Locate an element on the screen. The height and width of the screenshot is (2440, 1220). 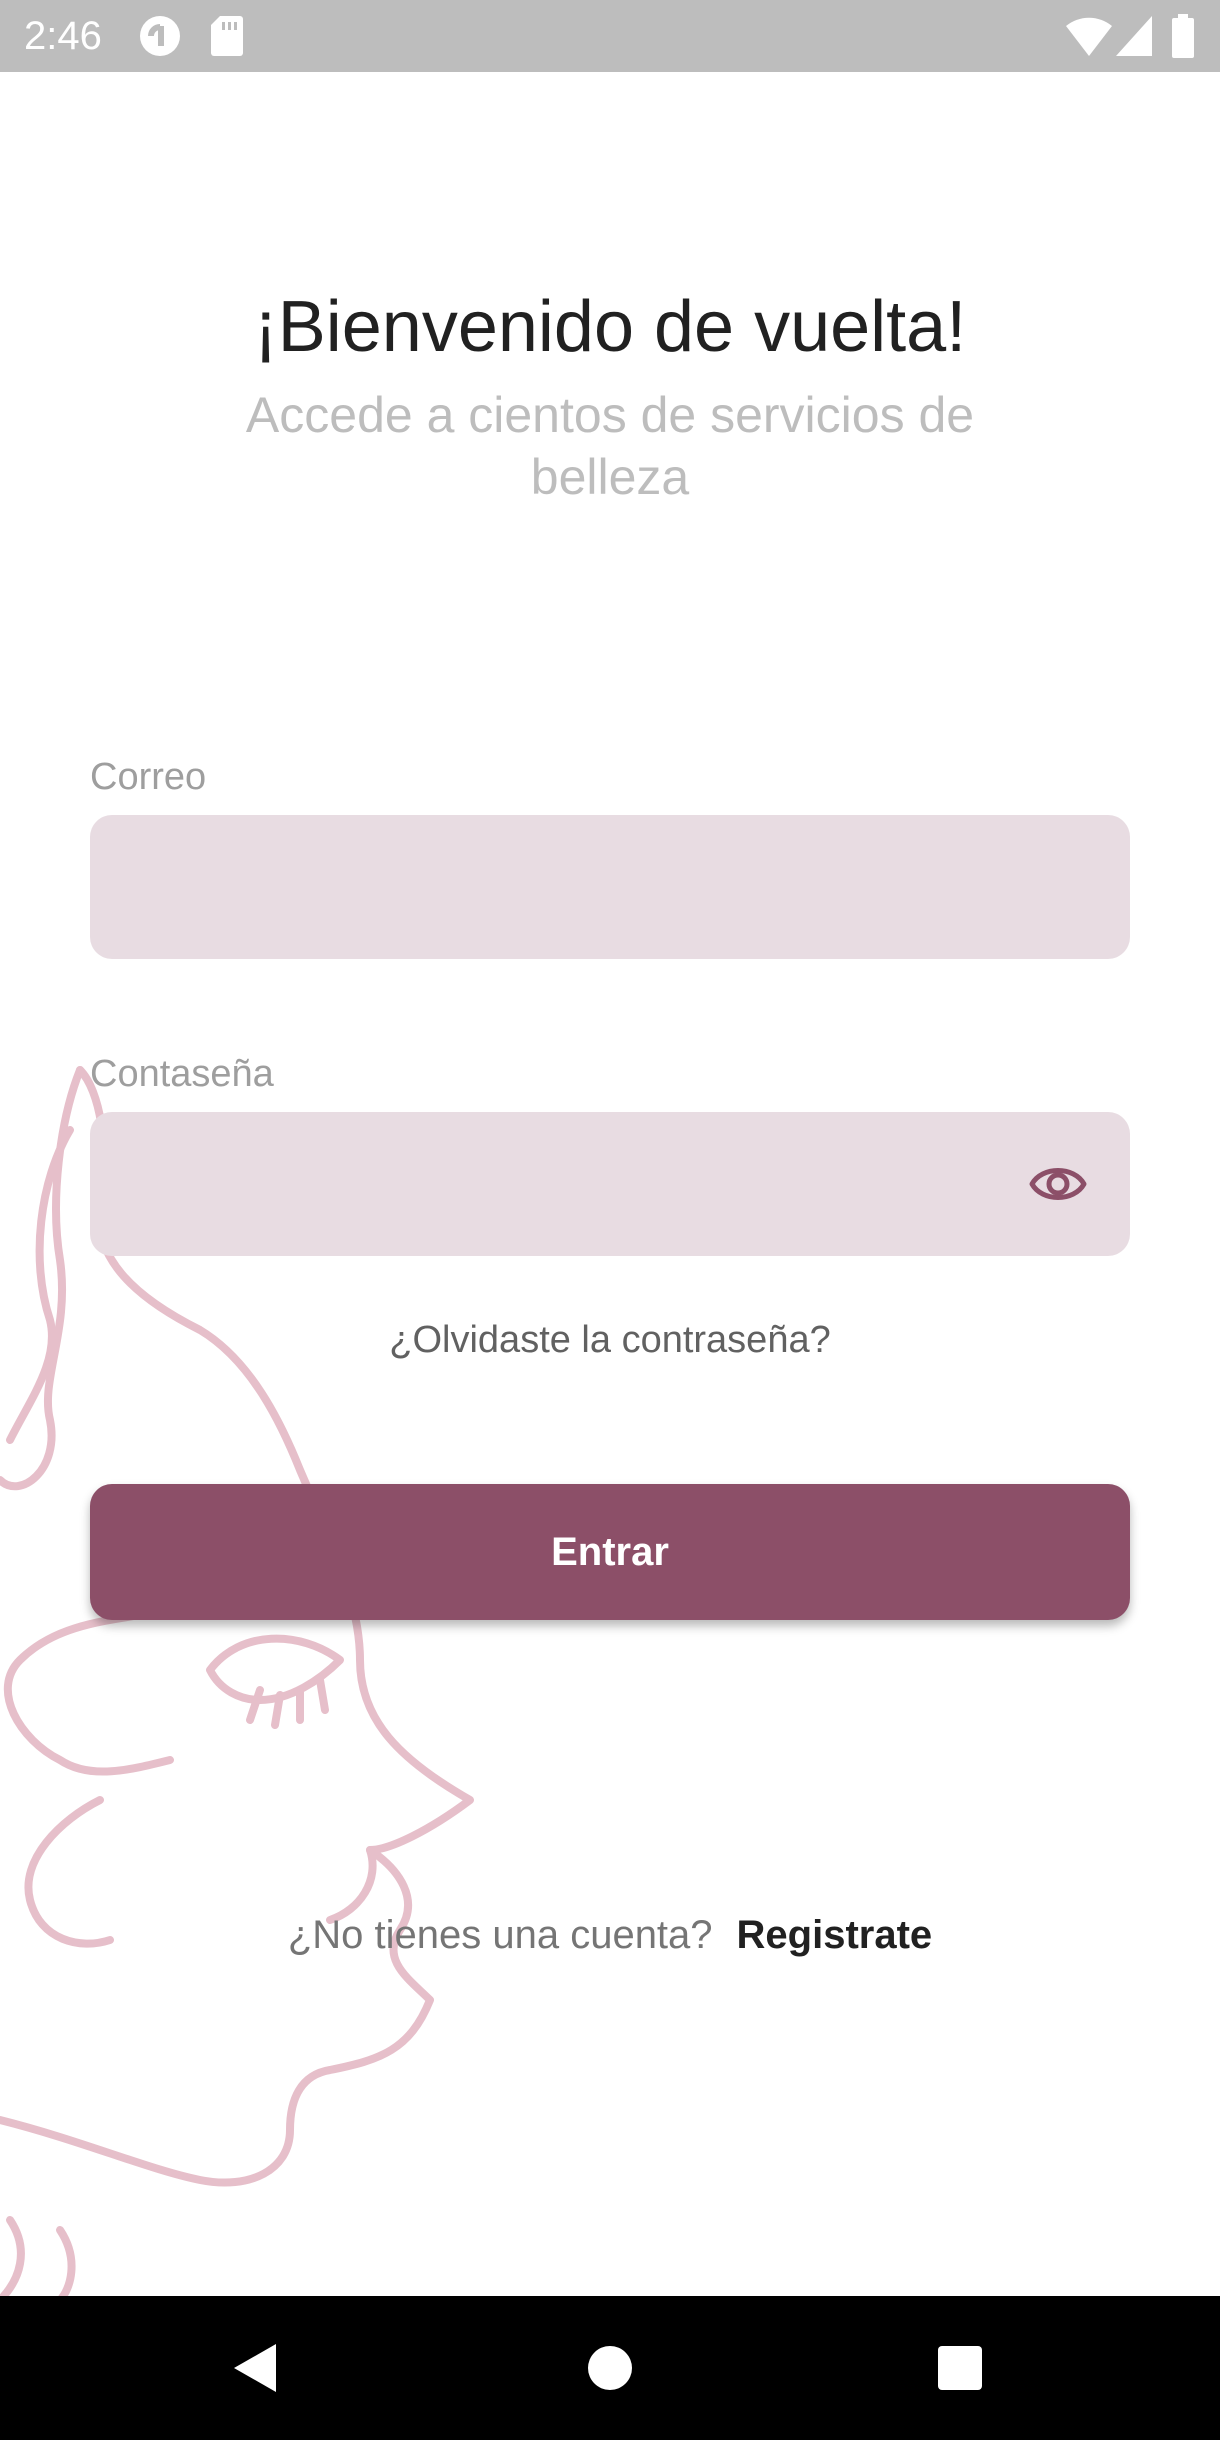
page-subtitle: Accede a cientos de servicios de belleza is located at coordinates (610, 446).